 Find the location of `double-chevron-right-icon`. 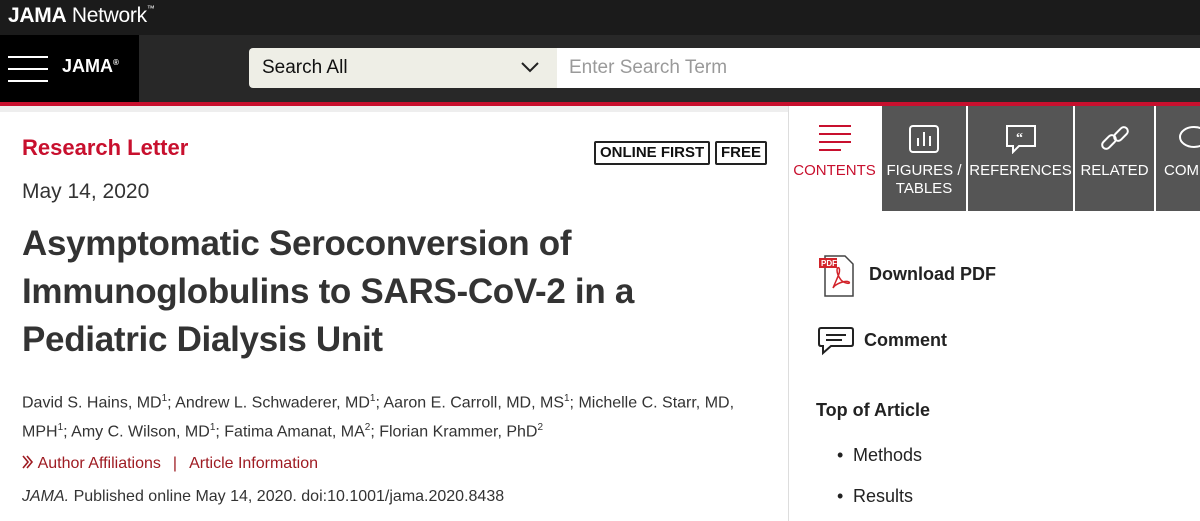

double-chevron-right-icon is located at coordinates (28, 462).